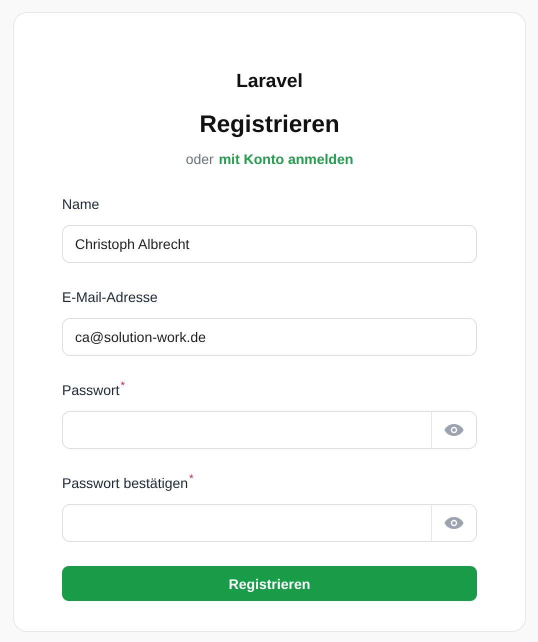  Describe the element at coordinates (269, 125) in the screenshot. I see `page-heading: Registrieren` at that location.